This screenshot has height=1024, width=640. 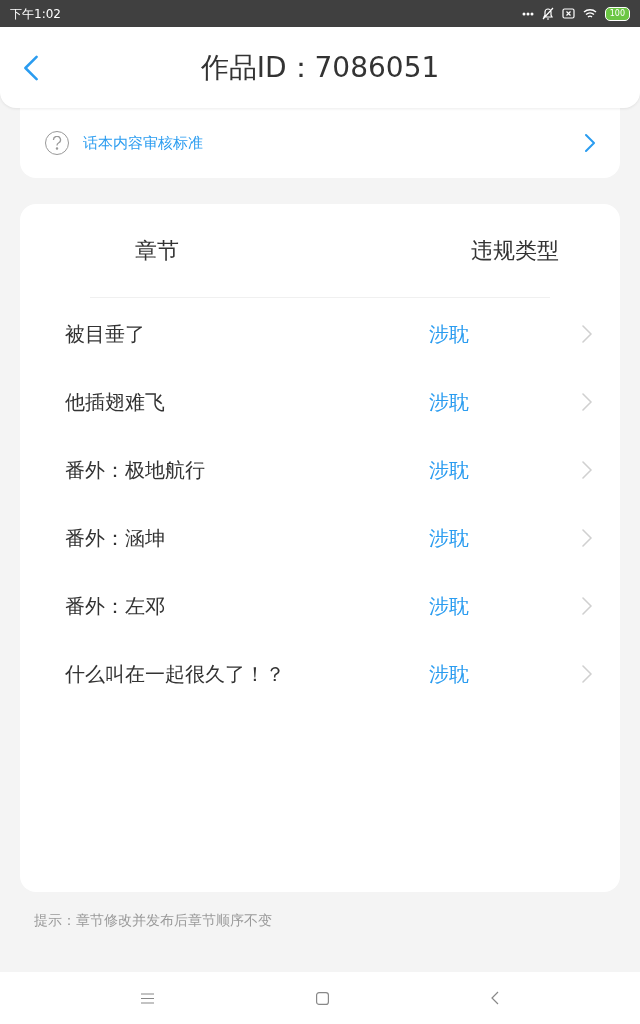 What do you see at coordinates (589, 13) in the screenshot?
I see `wifi-icon` at bounding box center [589, 13].